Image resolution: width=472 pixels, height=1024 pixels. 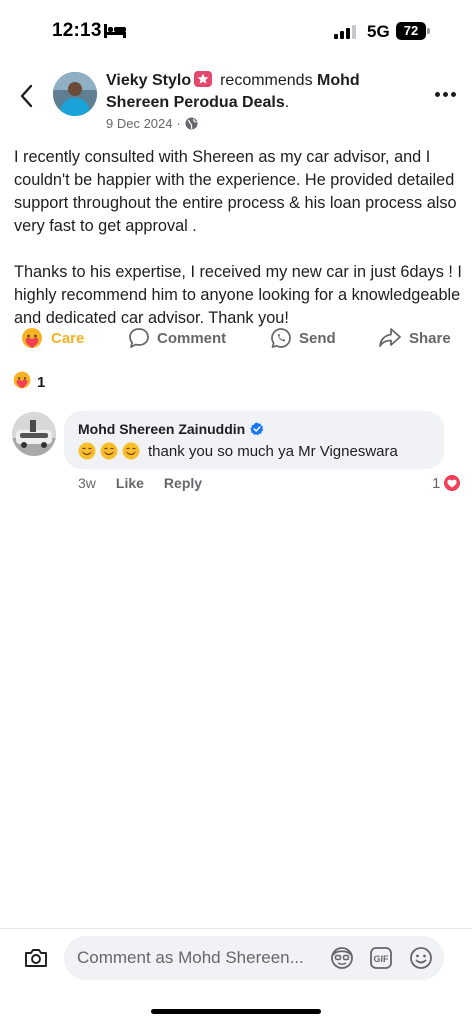 I want to click on care-label: Care, so click(x=68, y=338).